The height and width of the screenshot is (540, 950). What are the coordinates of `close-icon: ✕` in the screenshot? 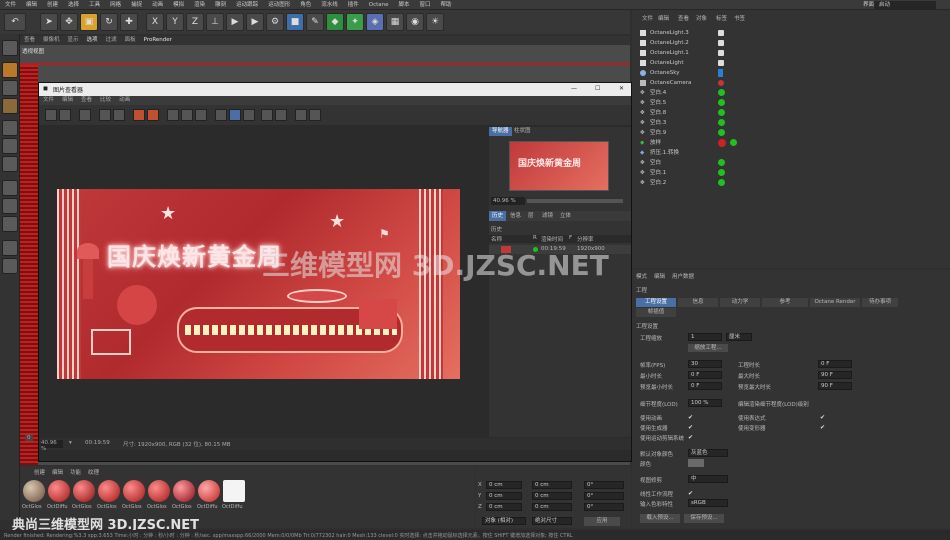 It's located at (621, 88).